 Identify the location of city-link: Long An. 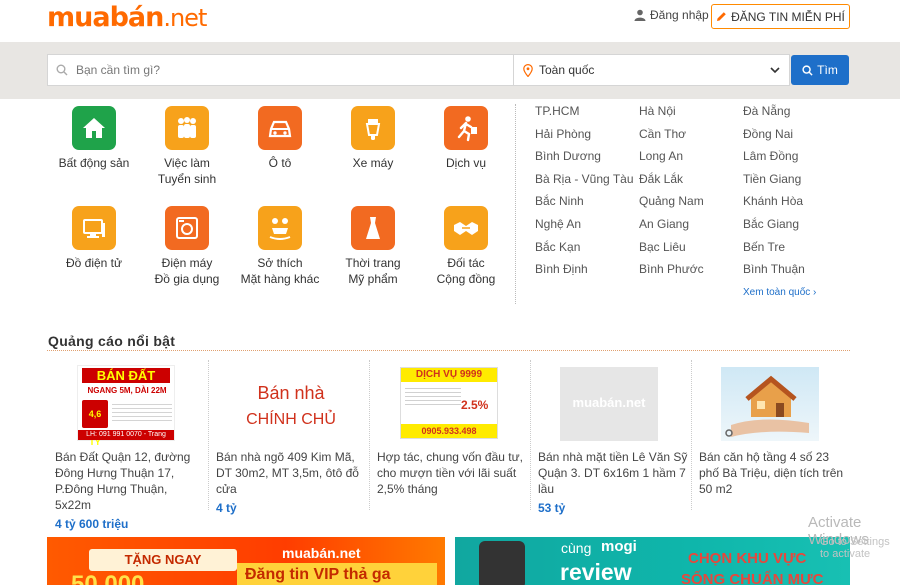
(661, 156).